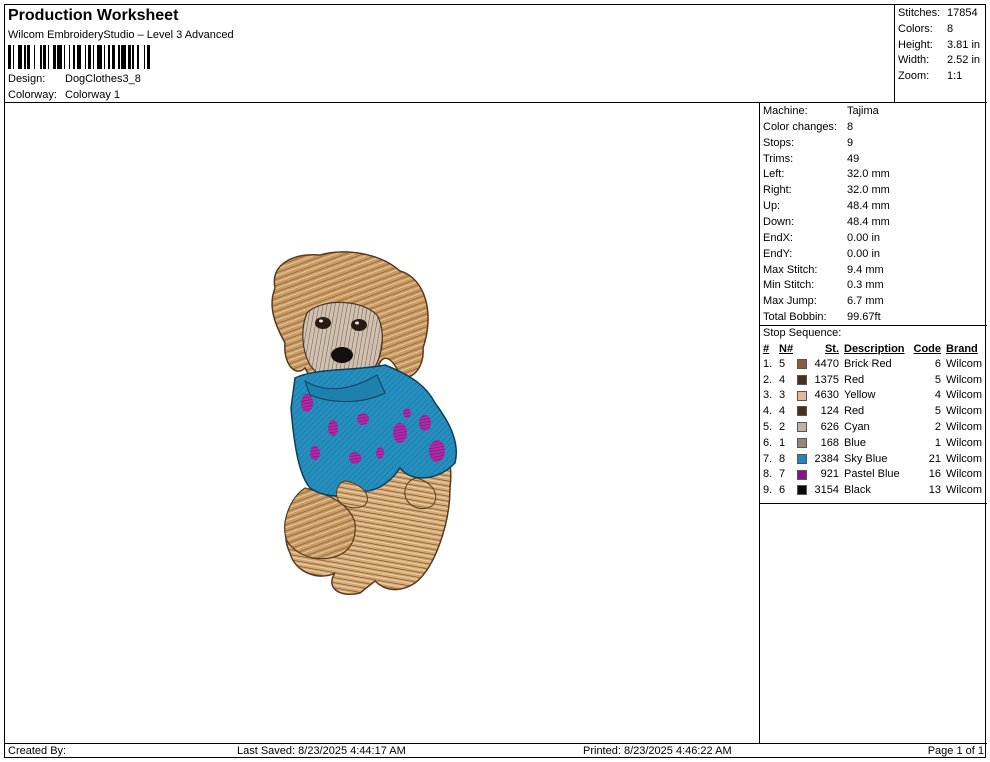  Describe the element at coordinates (927, 348) in the screenshot. I see `col-header-code: Code` at that location.